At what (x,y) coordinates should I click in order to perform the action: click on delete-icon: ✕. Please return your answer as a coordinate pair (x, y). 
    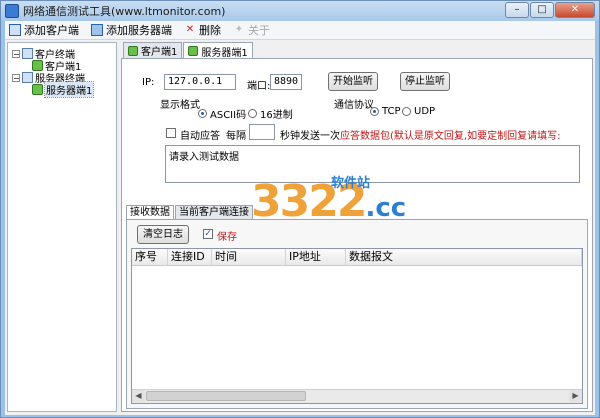
    Looking at the image, I should click on (190, 29).